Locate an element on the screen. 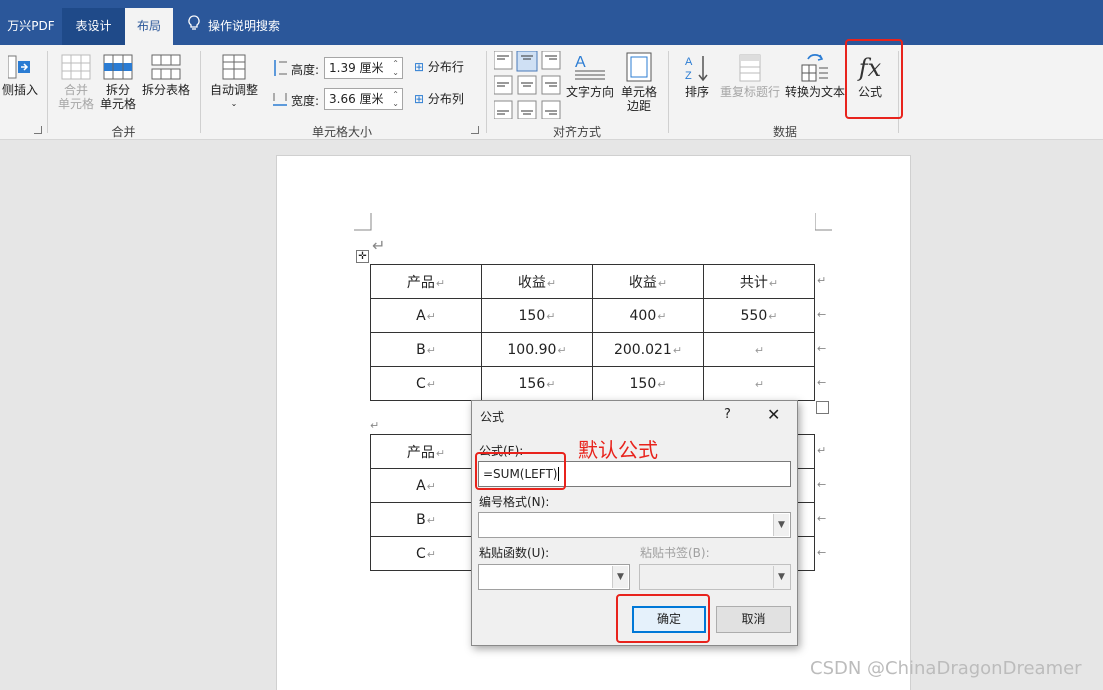 The image size is (1103, 690). paste-function-select: ▼ is located at coordinates (554, 577).